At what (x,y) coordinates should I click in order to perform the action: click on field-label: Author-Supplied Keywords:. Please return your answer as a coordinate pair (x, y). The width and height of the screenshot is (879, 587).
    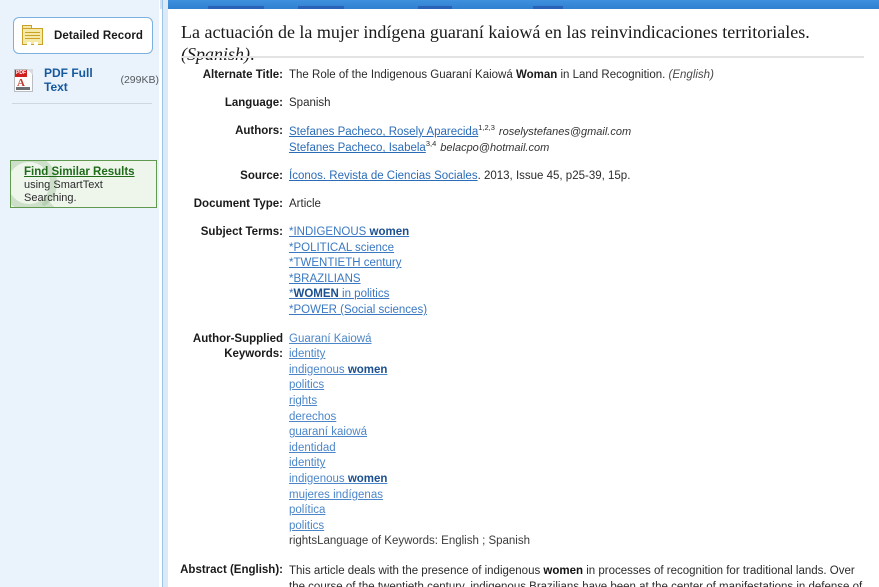
    Looking at the image, I should click on (225, 347).